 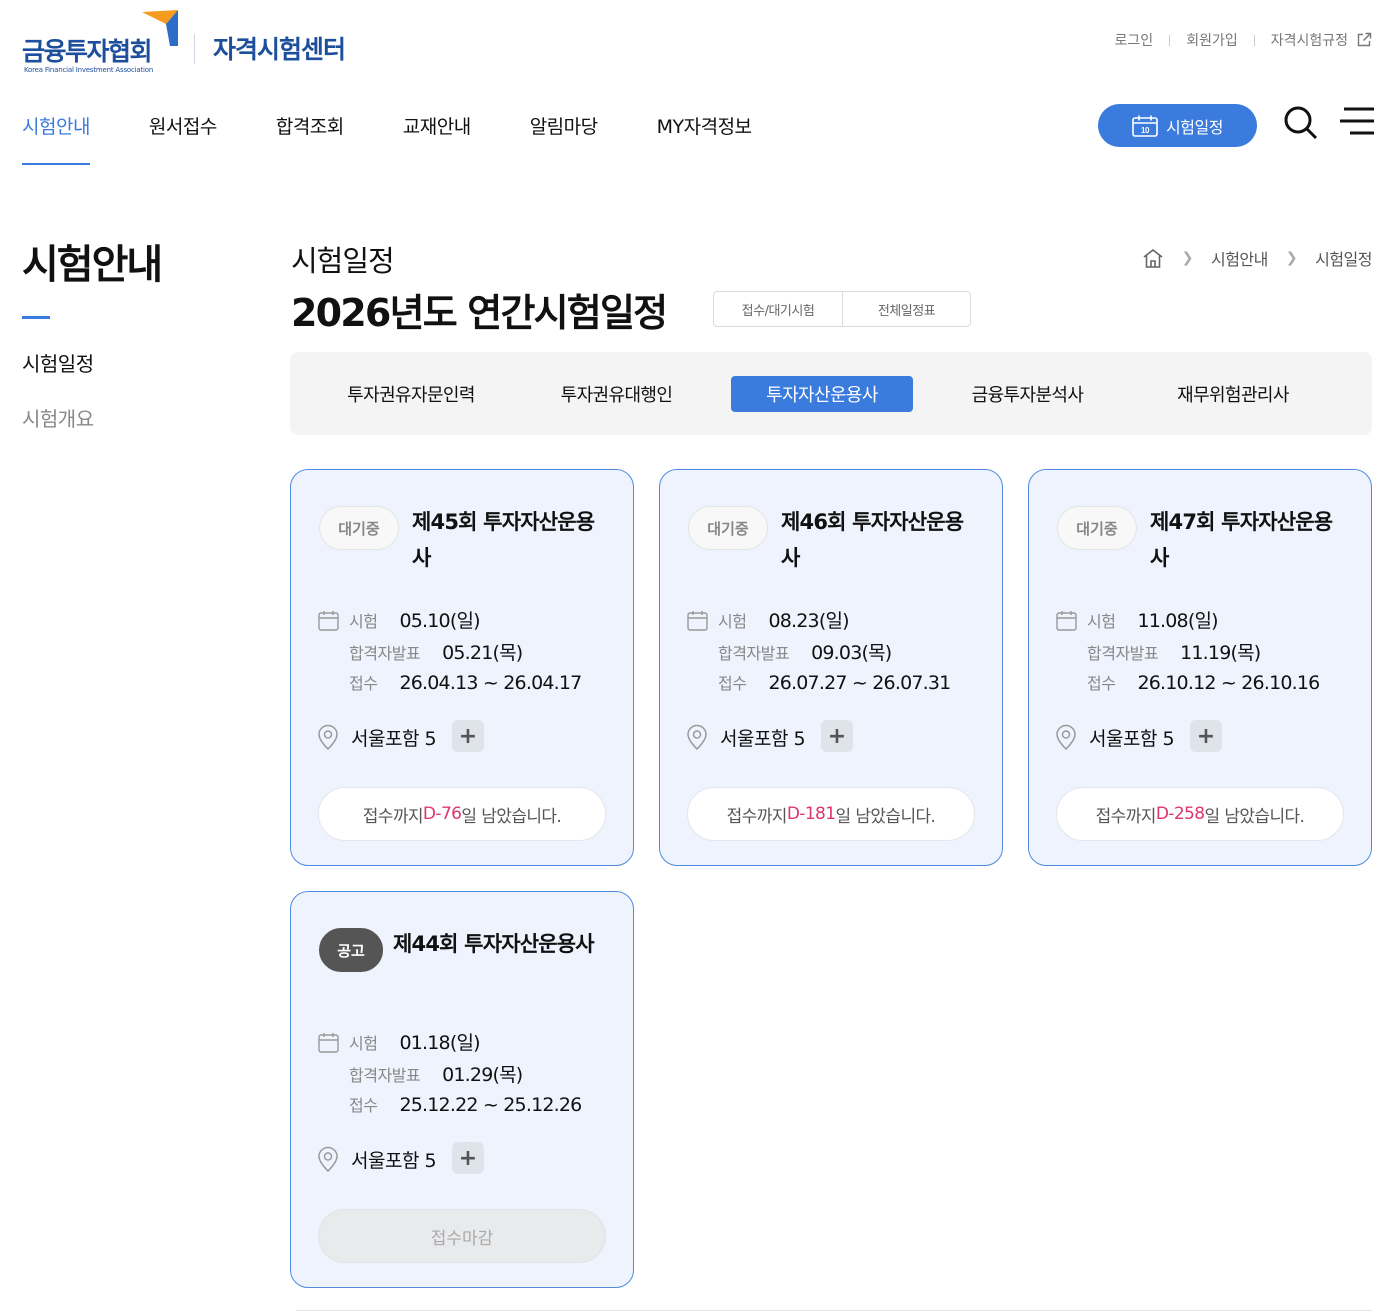 I want to click on dday-indicator: 접수까지 D-76 일 남았습니다., so click(x=462, y=814).